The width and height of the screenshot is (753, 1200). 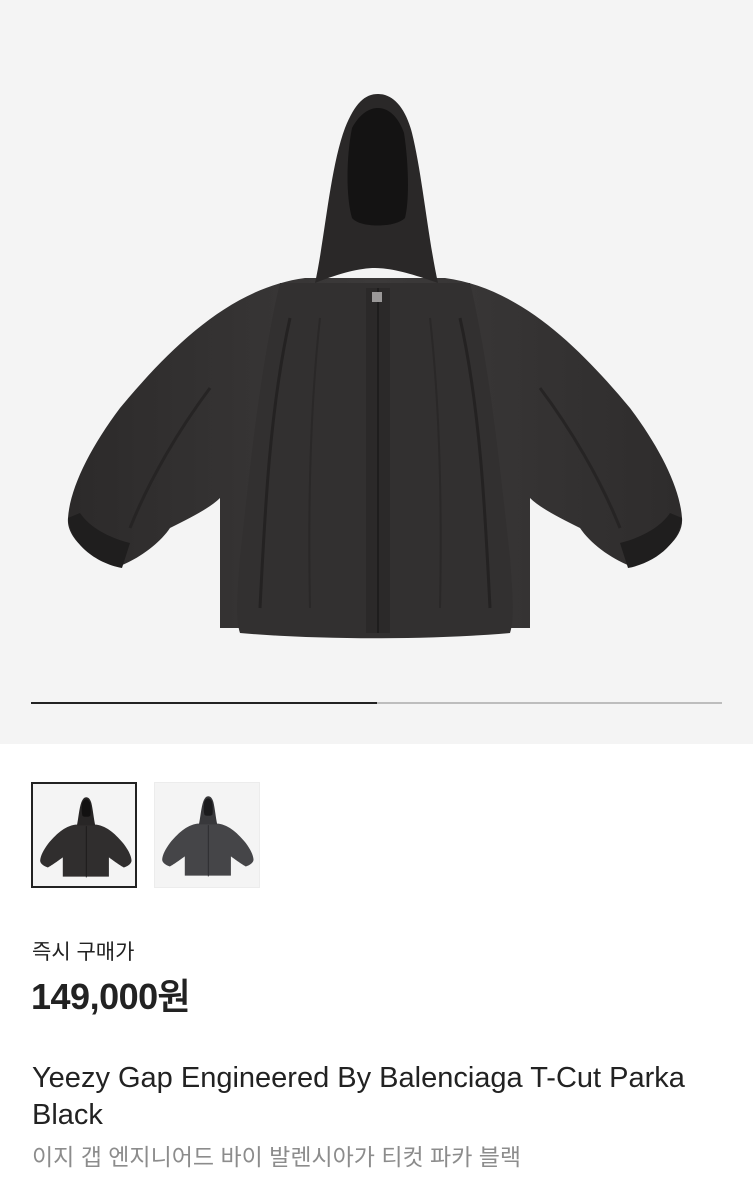 I want to click on product-subtitle: 이지 갭 엔지니어드 바이 발렌시아가 티컷 파카 블랙, so click(x=277, y=1157).